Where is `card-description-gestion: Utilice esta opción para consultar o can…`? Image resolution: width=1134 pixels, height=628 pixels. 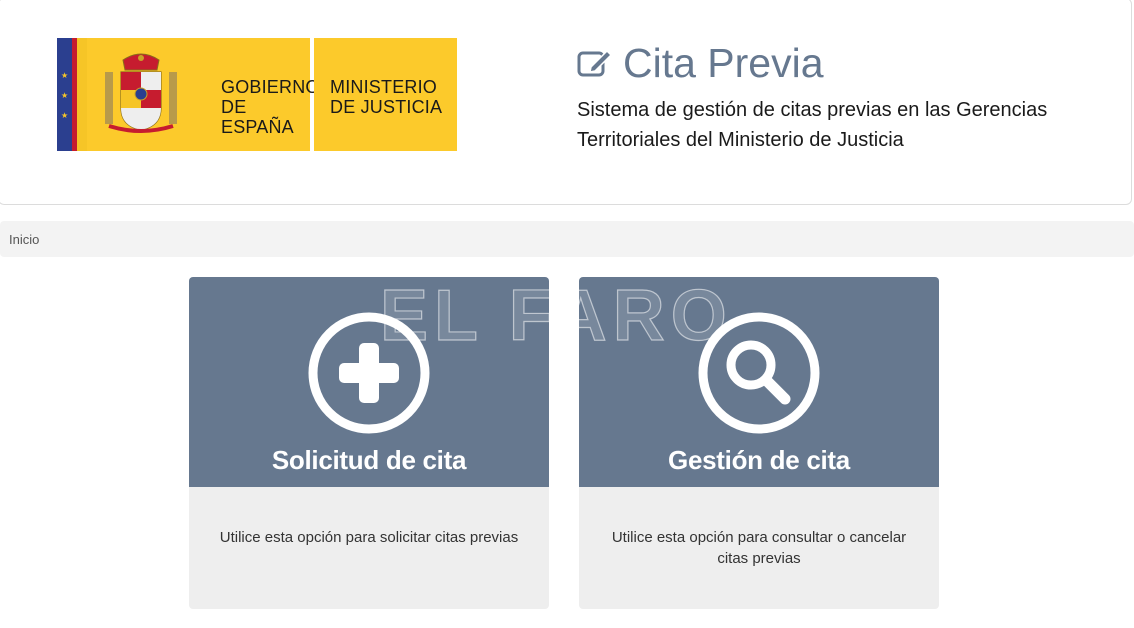 card-description-gestion: Utilice esta opción para consultar o can… is located at coordinates (759, 548).